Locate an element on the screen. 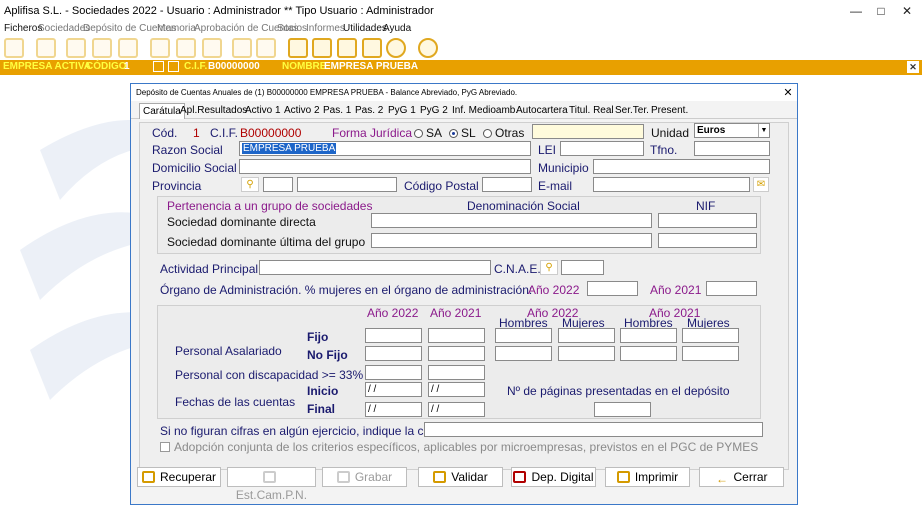 Image resolution: width=922 pixels, height=524 pixels. final-2021-input: / / is located at coordinates (456, 409).